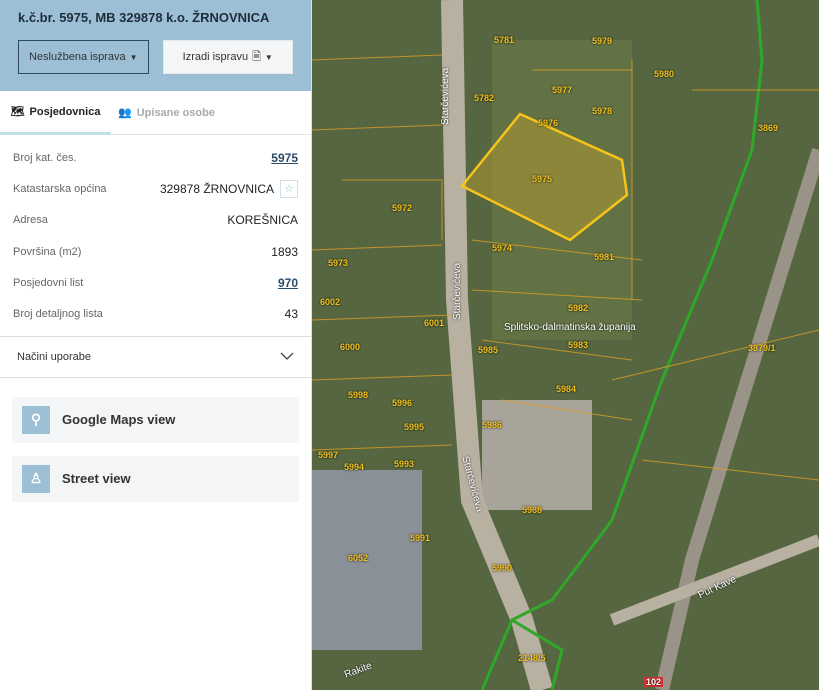 This screenshot has height=690, width=819. What do you see at coordinates (420, 538) in the screenshot?
I see `parcel-label: 5991` at bounding box center [420, 538].